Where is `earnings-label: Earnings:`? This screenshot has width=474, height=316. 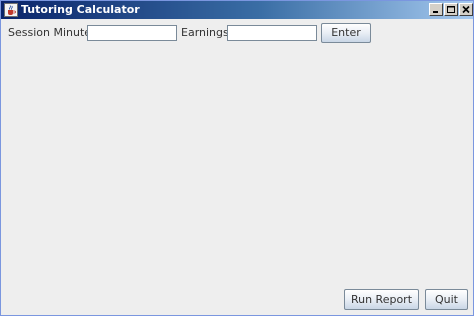 earnings-label: Earnings: is located at coordinates (207, 32).